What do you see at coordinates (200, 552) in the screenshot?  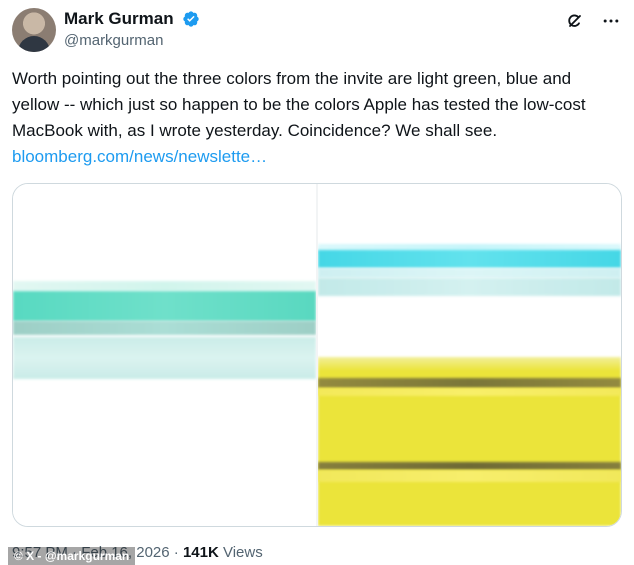 I see `views-count: 141K` at bounding box center [200, 552].